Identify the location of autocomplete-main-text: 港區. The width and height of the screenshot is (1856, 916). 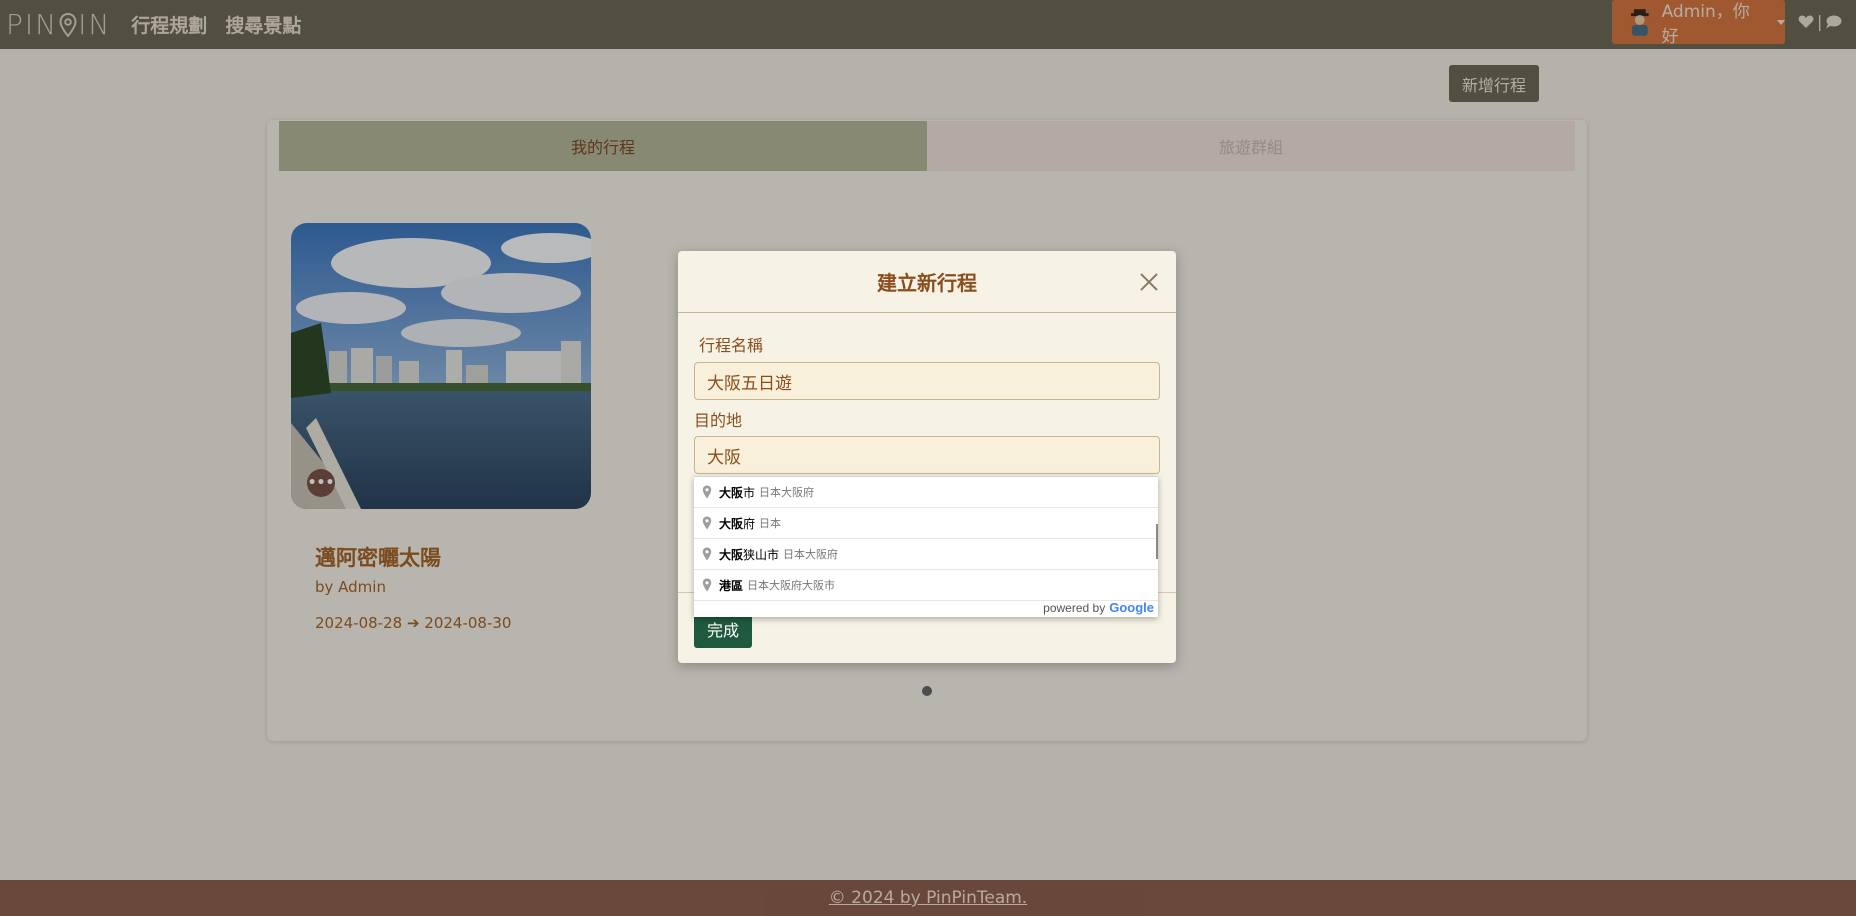
(731, 585).